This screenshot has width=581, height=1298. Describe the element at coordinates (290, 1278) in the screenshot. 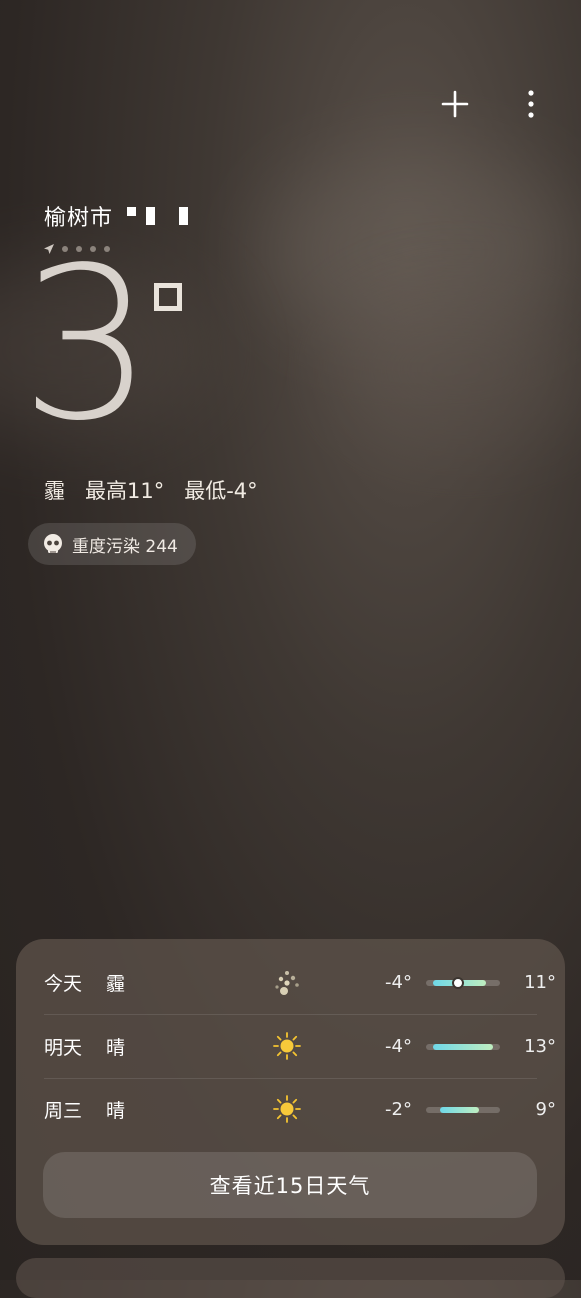

I see `next-card` at that location.